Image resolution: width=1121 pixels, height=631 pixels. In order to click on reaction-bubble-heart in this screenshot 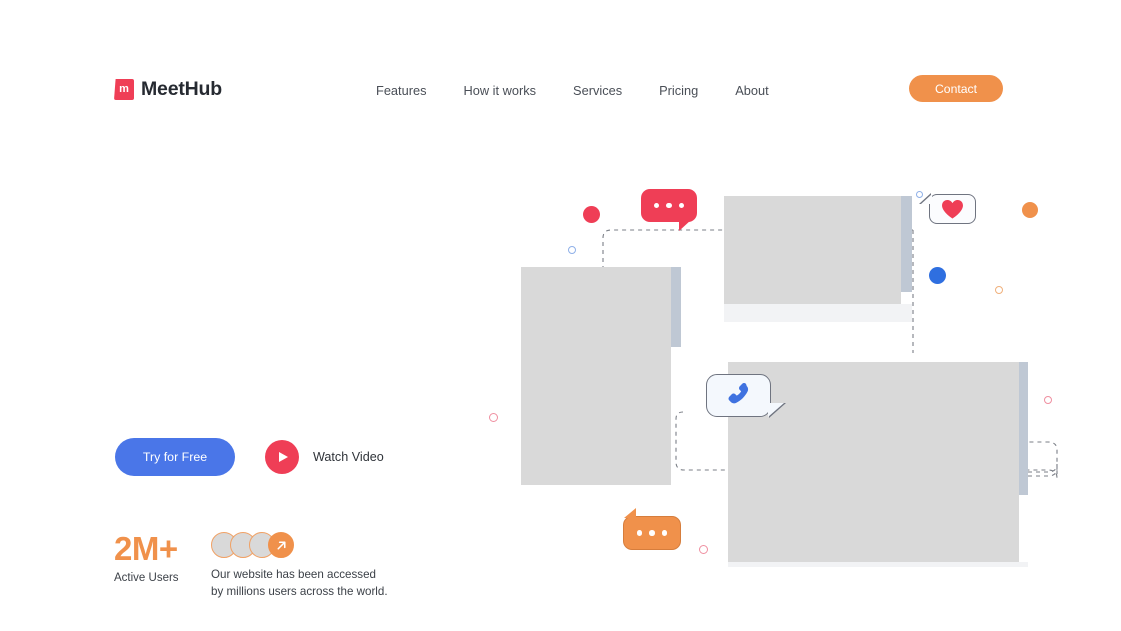, I will do `click(947, 208)`.